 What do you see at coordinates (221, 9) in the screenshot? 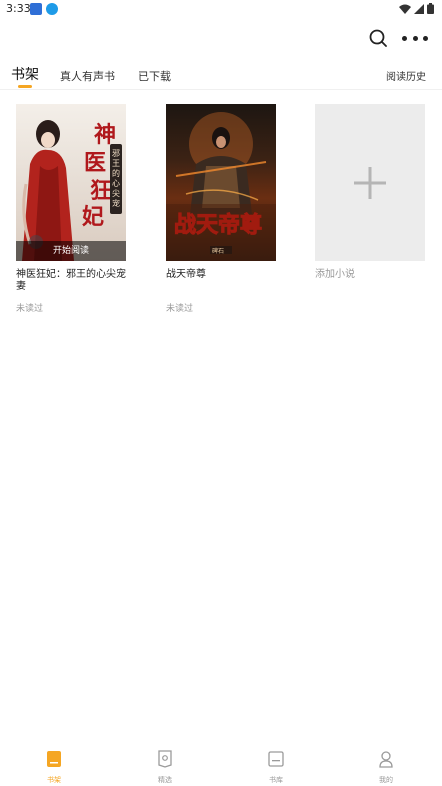
I see `status-bar: 3:33` at bounding box center [221, 9].